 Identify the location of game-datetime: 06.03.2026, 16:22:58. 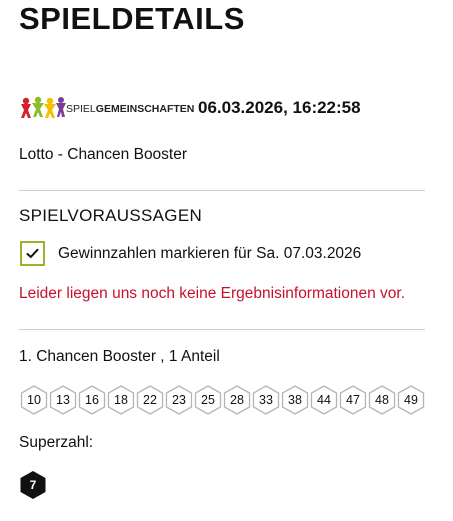
(279, 107).